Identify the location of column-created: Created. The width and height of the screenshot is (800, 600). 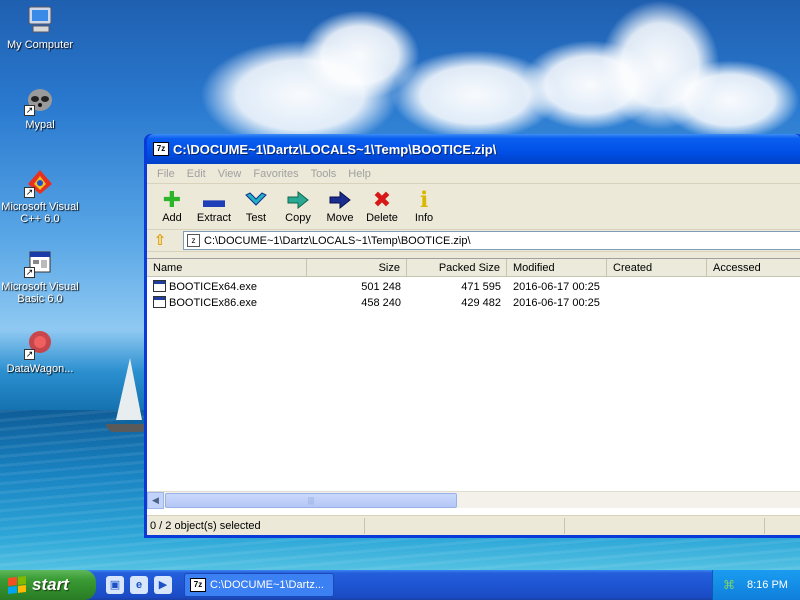
(657, 267).